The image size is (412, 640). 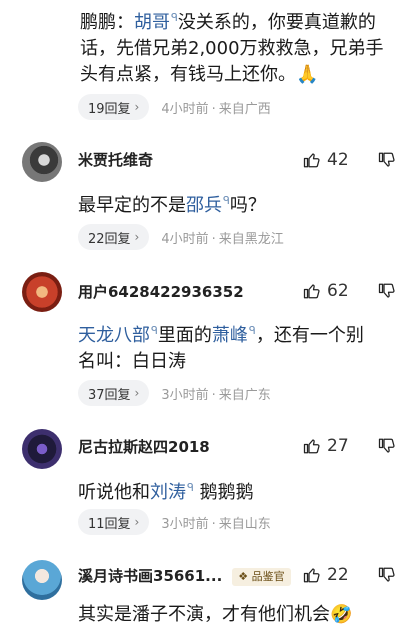 What do you see at coordinates (245, 576) in the screenshot?
I see `badge-icon: ❖` at bounding box center [245, 576].